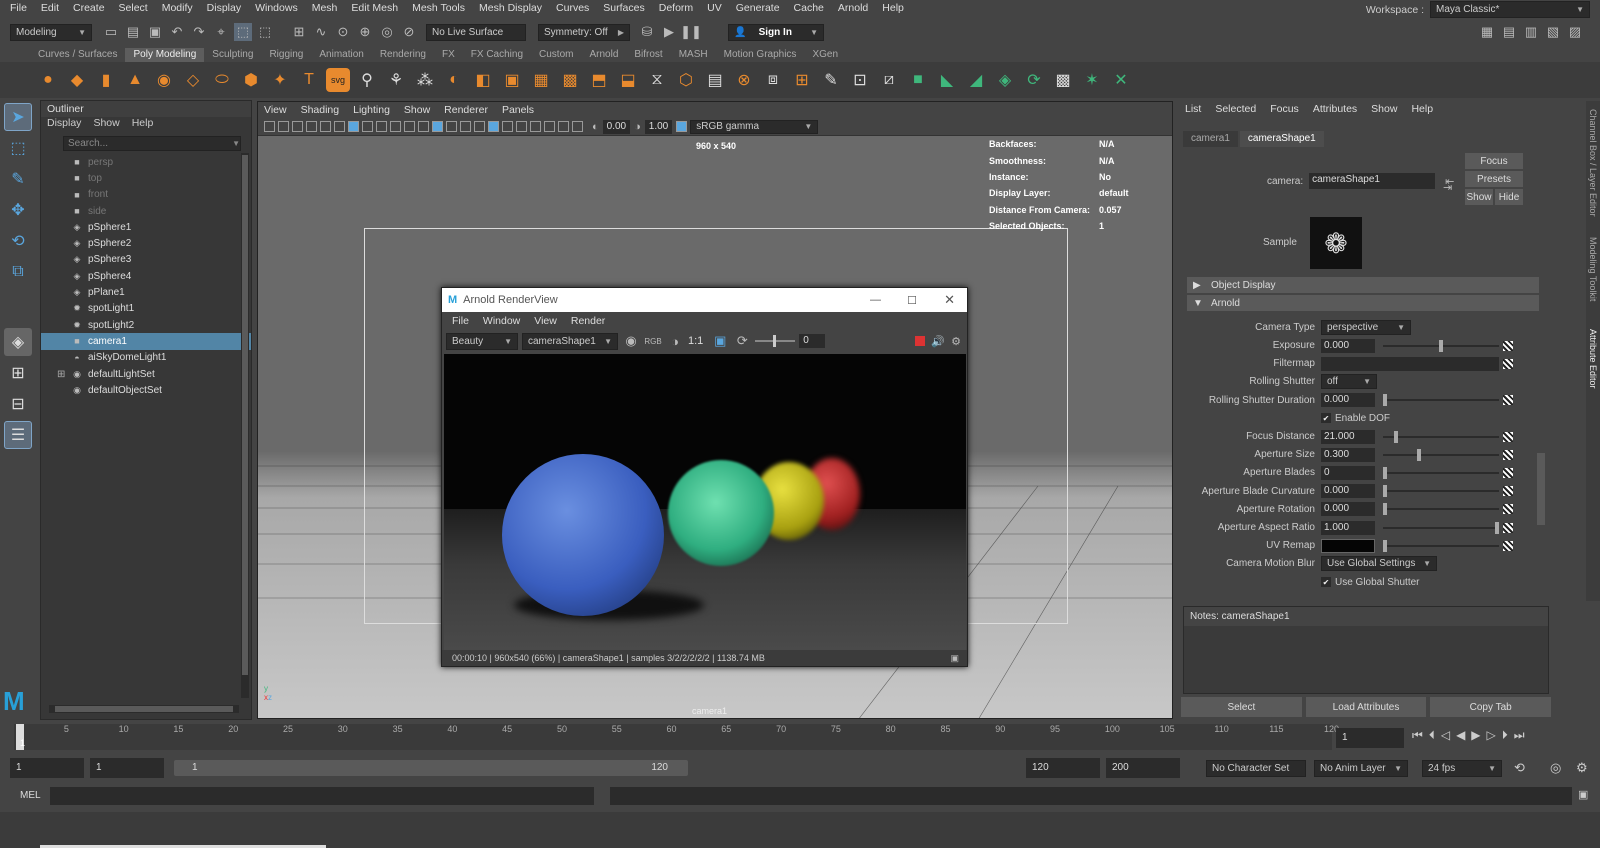 The image size is (1600, 848). I want to click on textured-icon, so click(465, 126).